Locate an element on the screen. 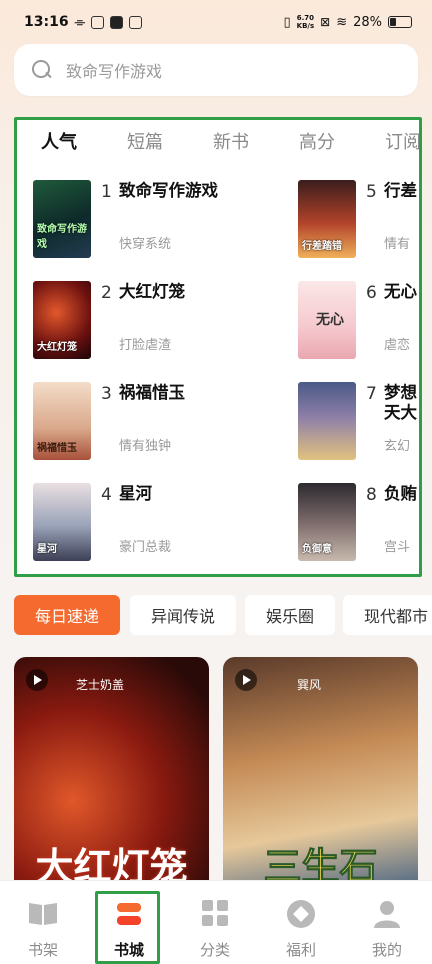 Image resolution: width=432 pixels, height=964 pixels. book-cover: 大红灯笼 is located at coordinates (62, 320).